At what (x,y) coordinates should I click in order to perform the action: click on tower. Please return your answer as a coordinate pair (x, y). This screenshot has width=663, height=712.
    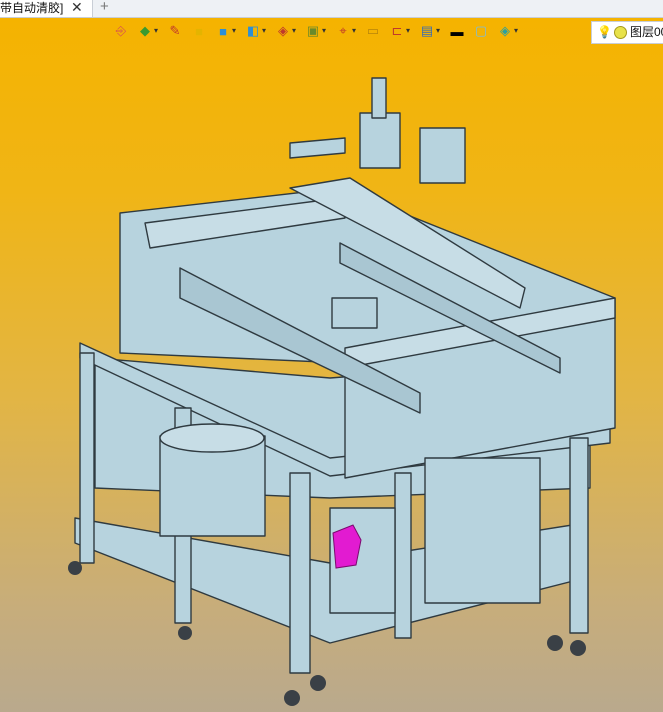
    Looking at the image, I should click on (380, 140).